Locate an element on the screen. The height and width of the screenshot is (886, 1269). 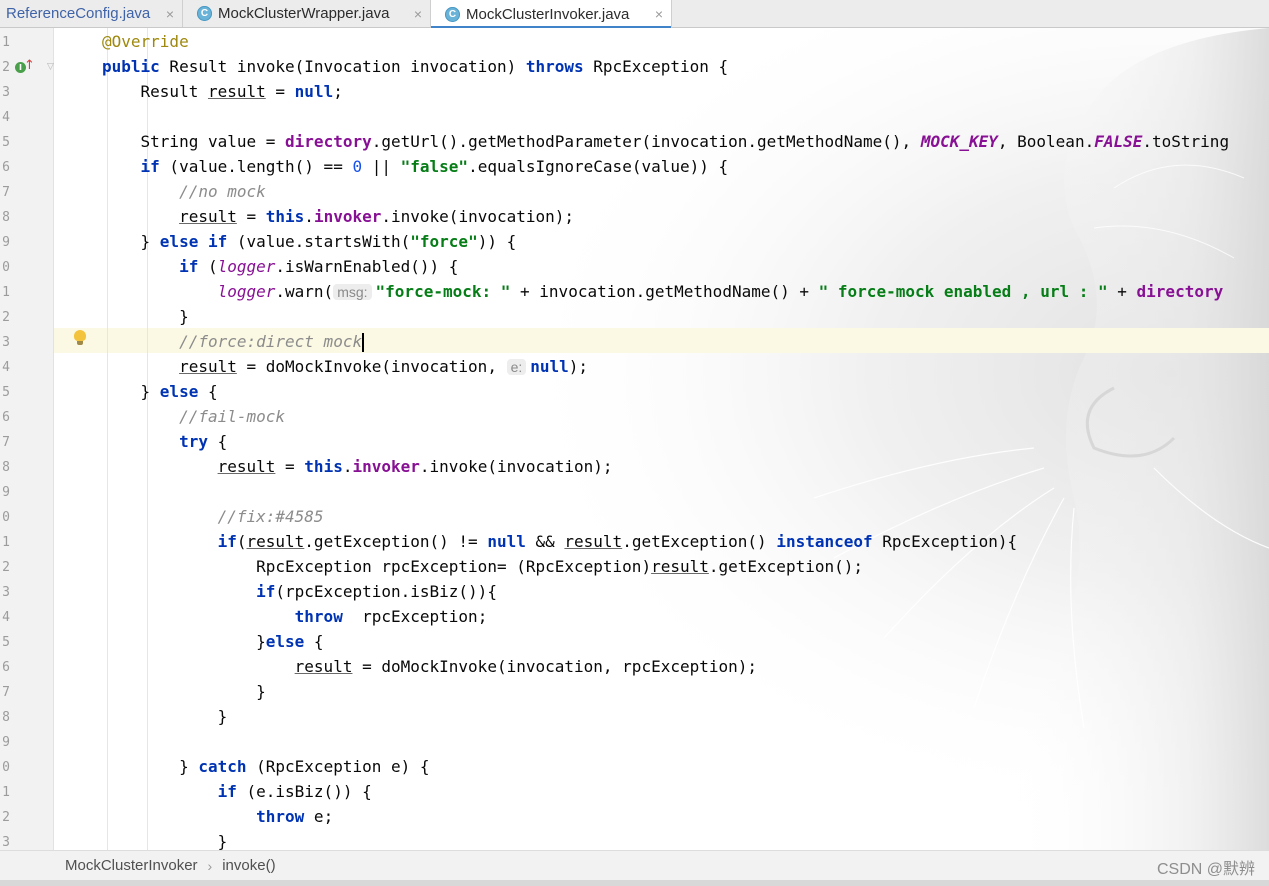
breadcrumb-class: MockClusterInvoker is located at coordinates (131, 865).